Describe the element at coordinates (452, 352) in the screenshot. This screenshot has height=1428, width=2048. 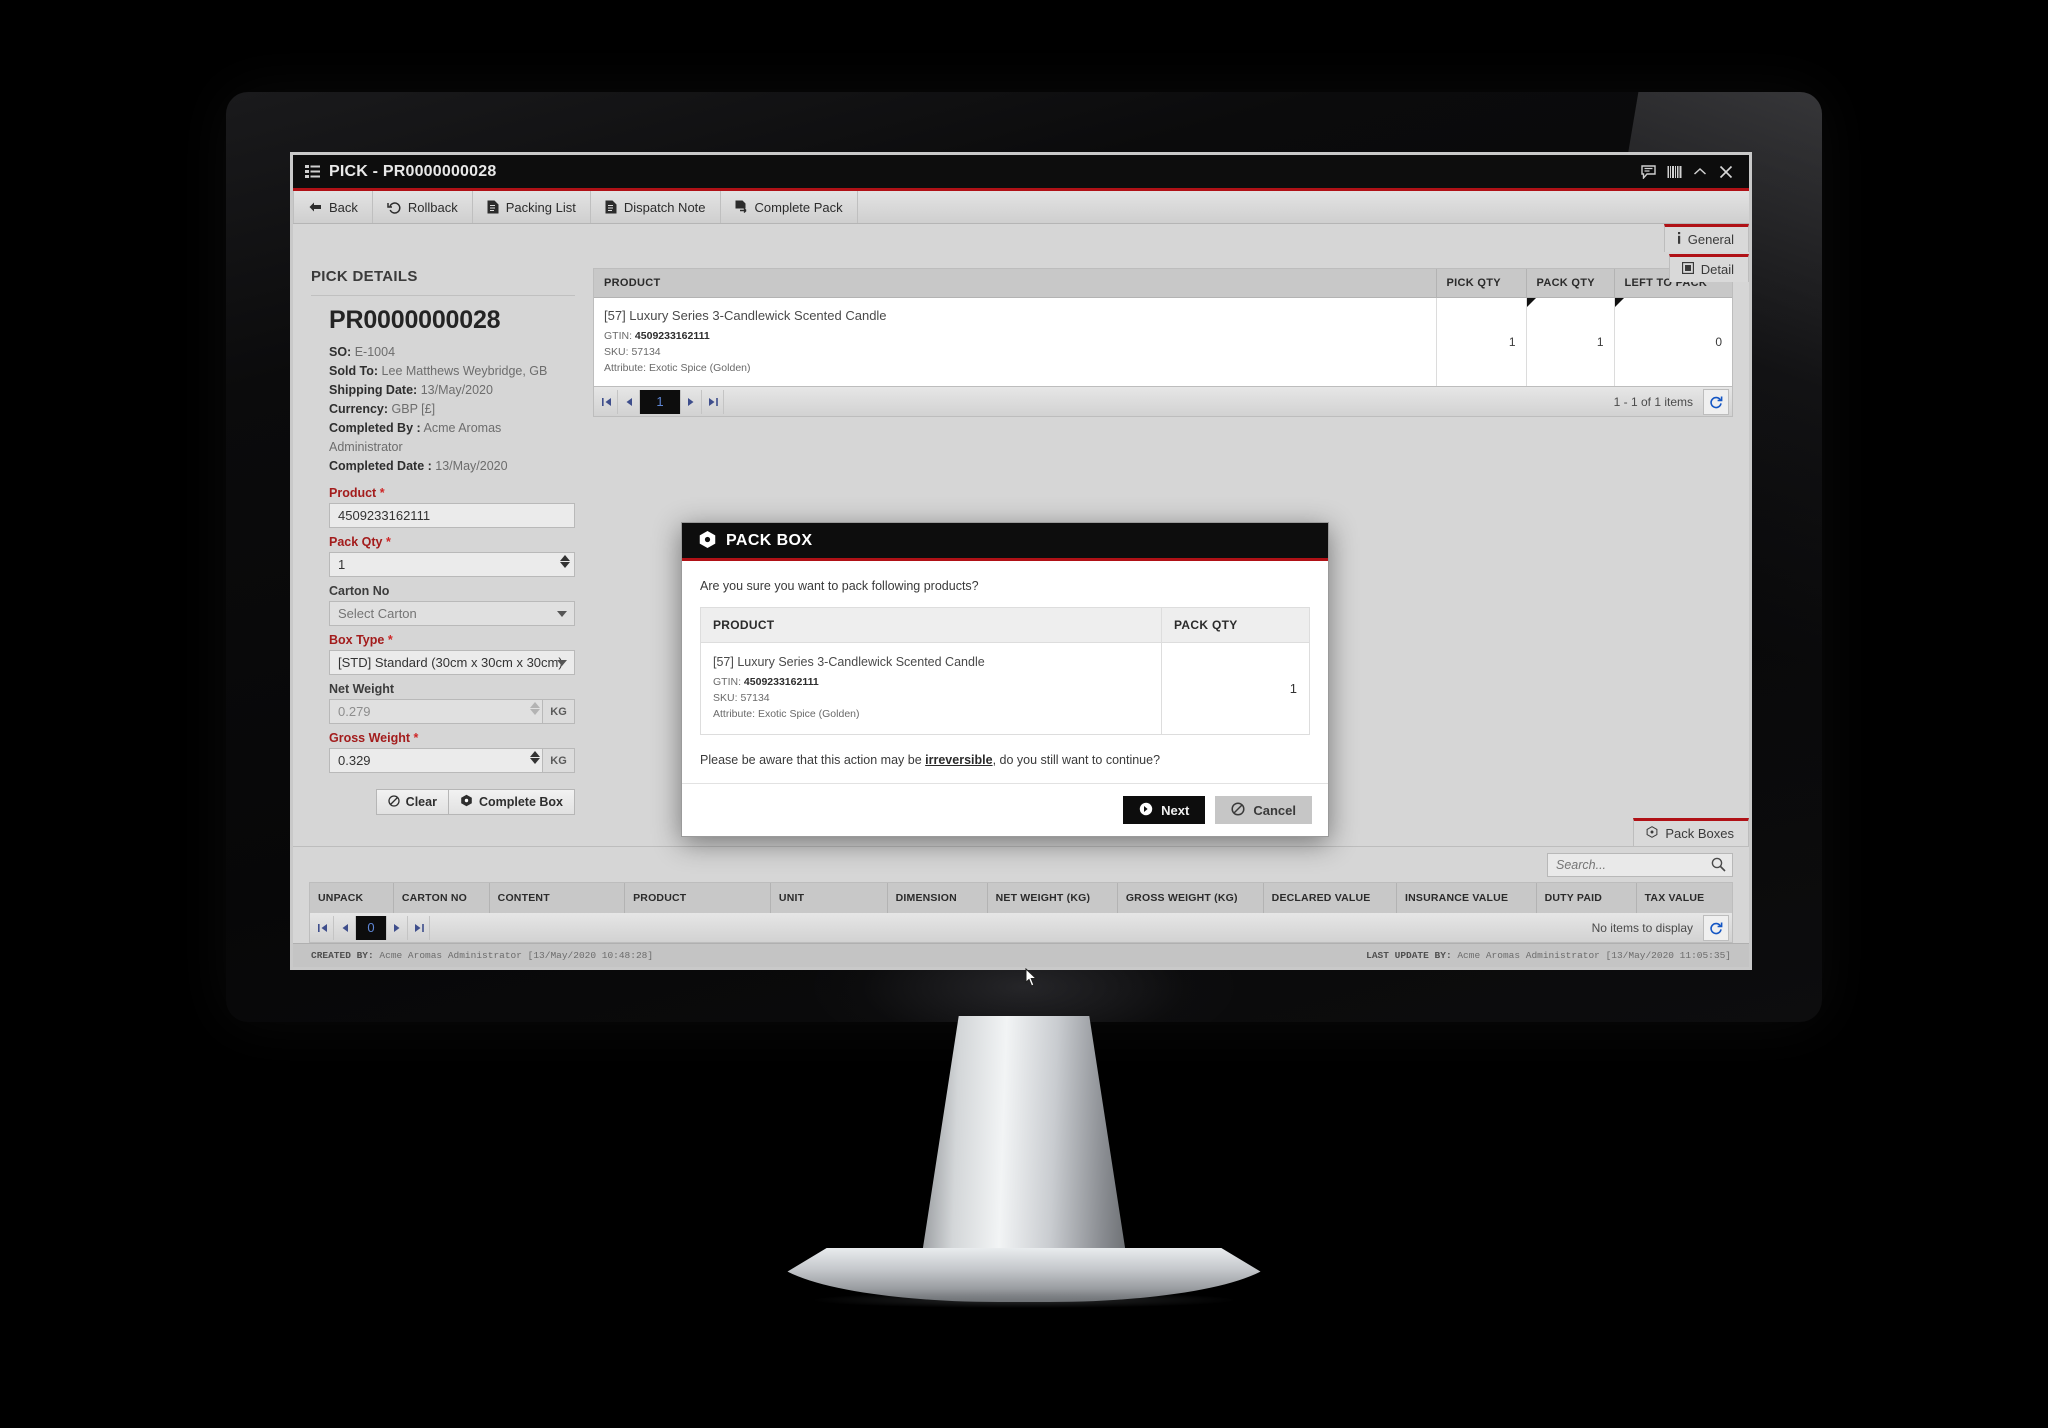
I see `meta-so: SO: E-1004` at that location.